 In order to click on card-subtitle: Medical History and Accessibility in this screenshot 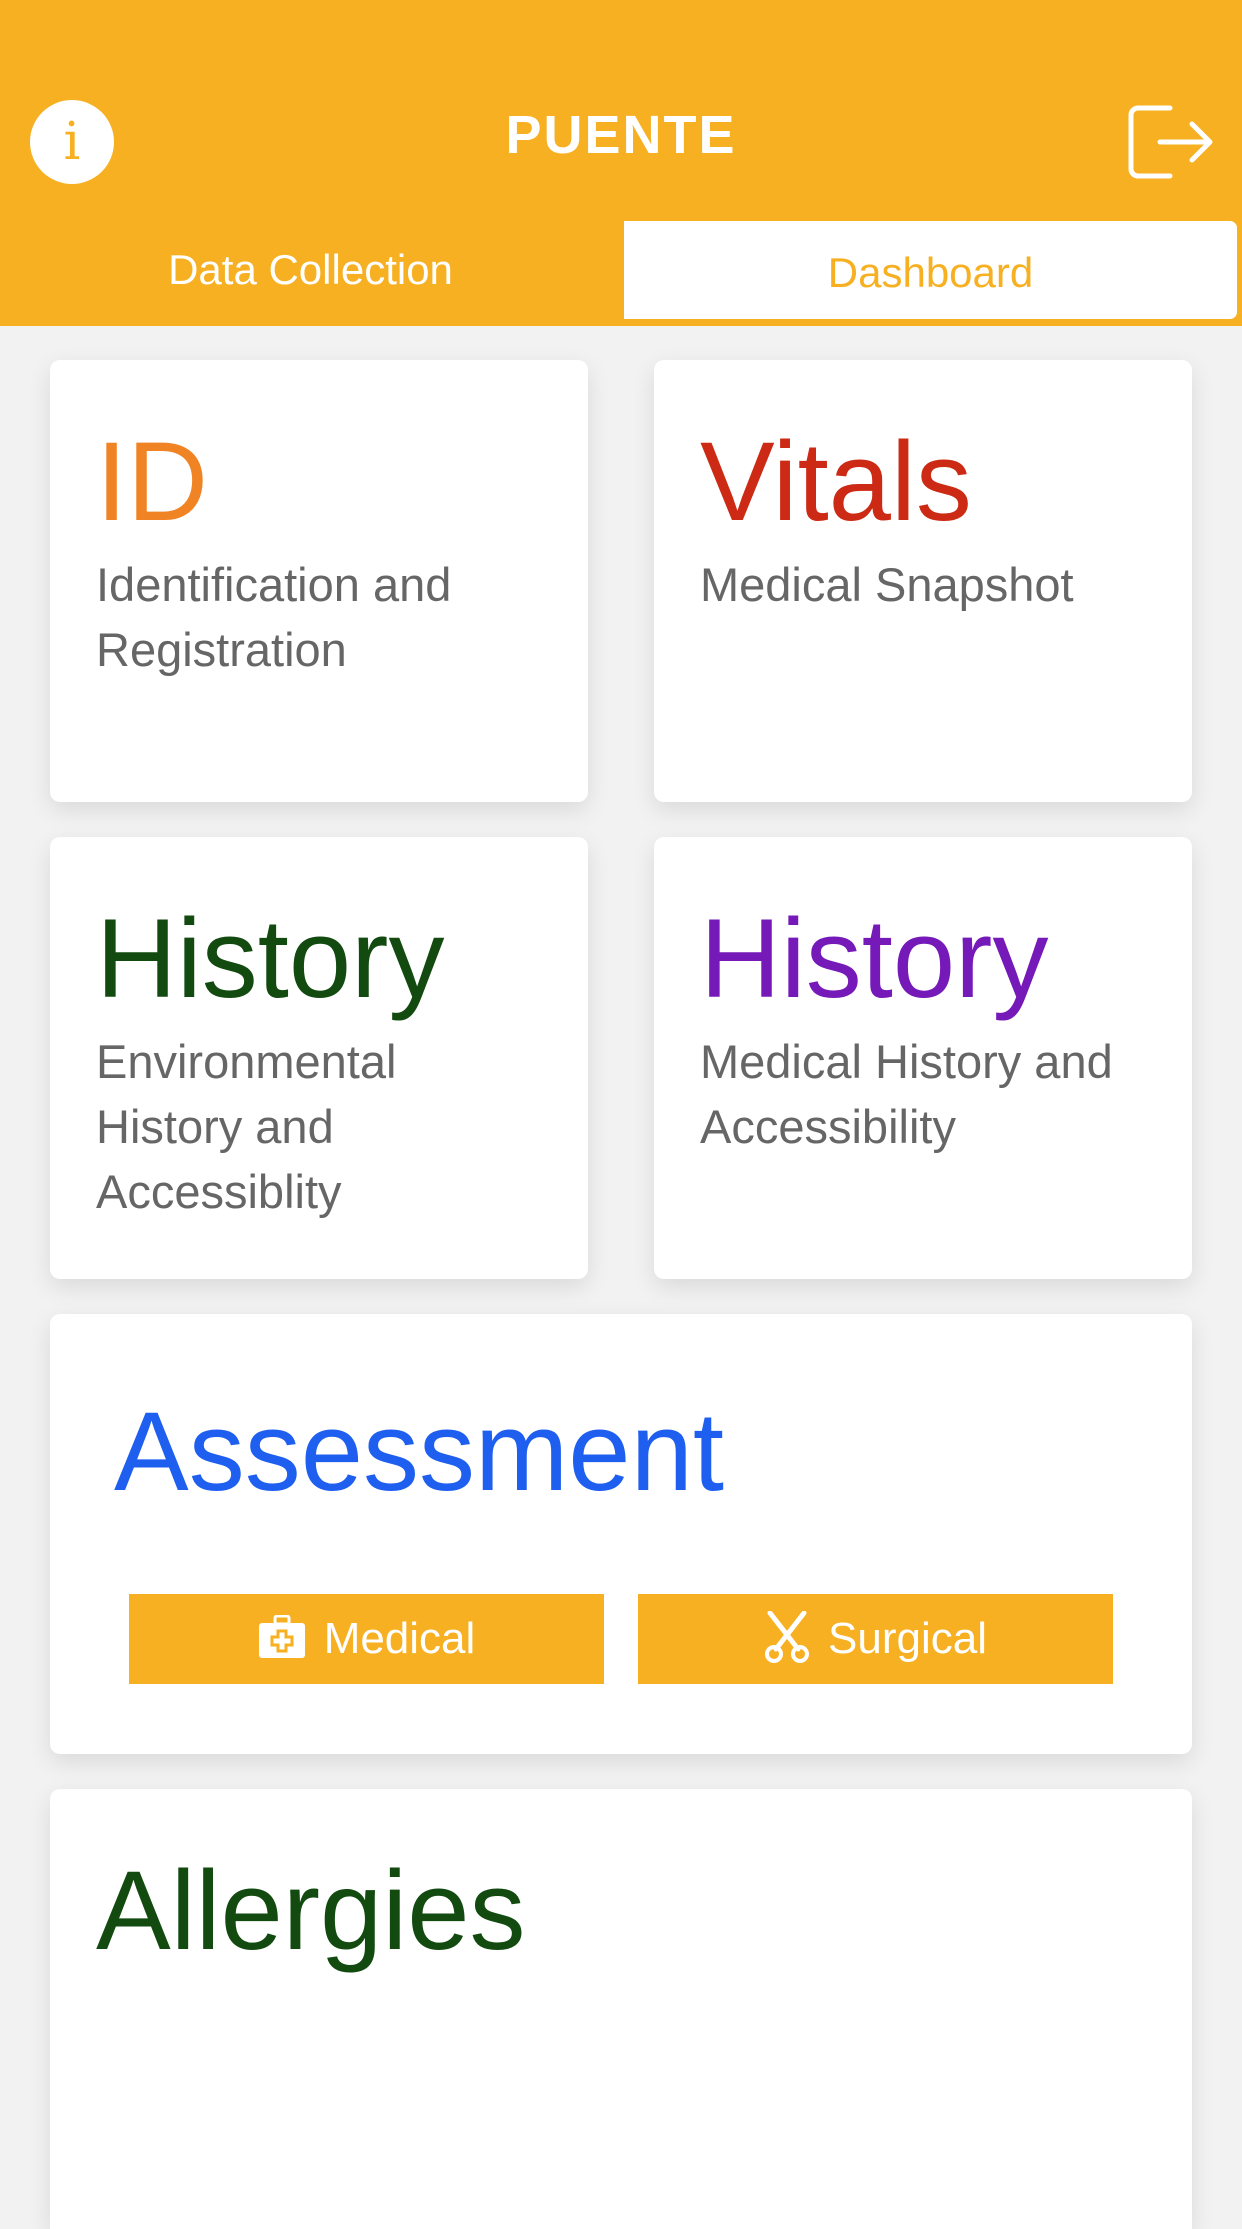, I will do `click(906, 1094)`.